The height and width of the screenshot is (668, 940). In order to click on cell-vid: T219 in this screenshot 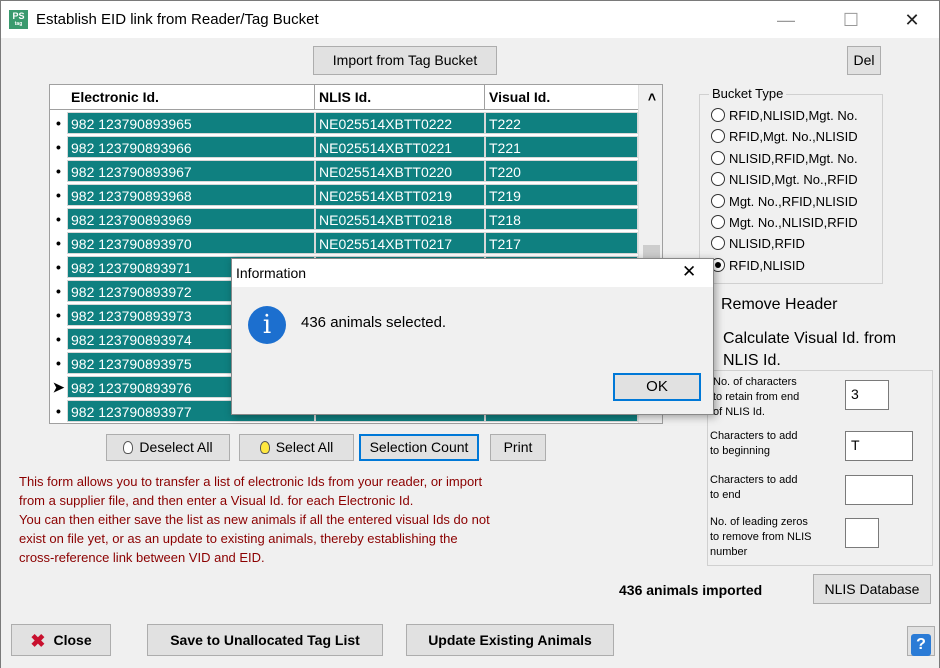, I will do `click(561, 195)`.